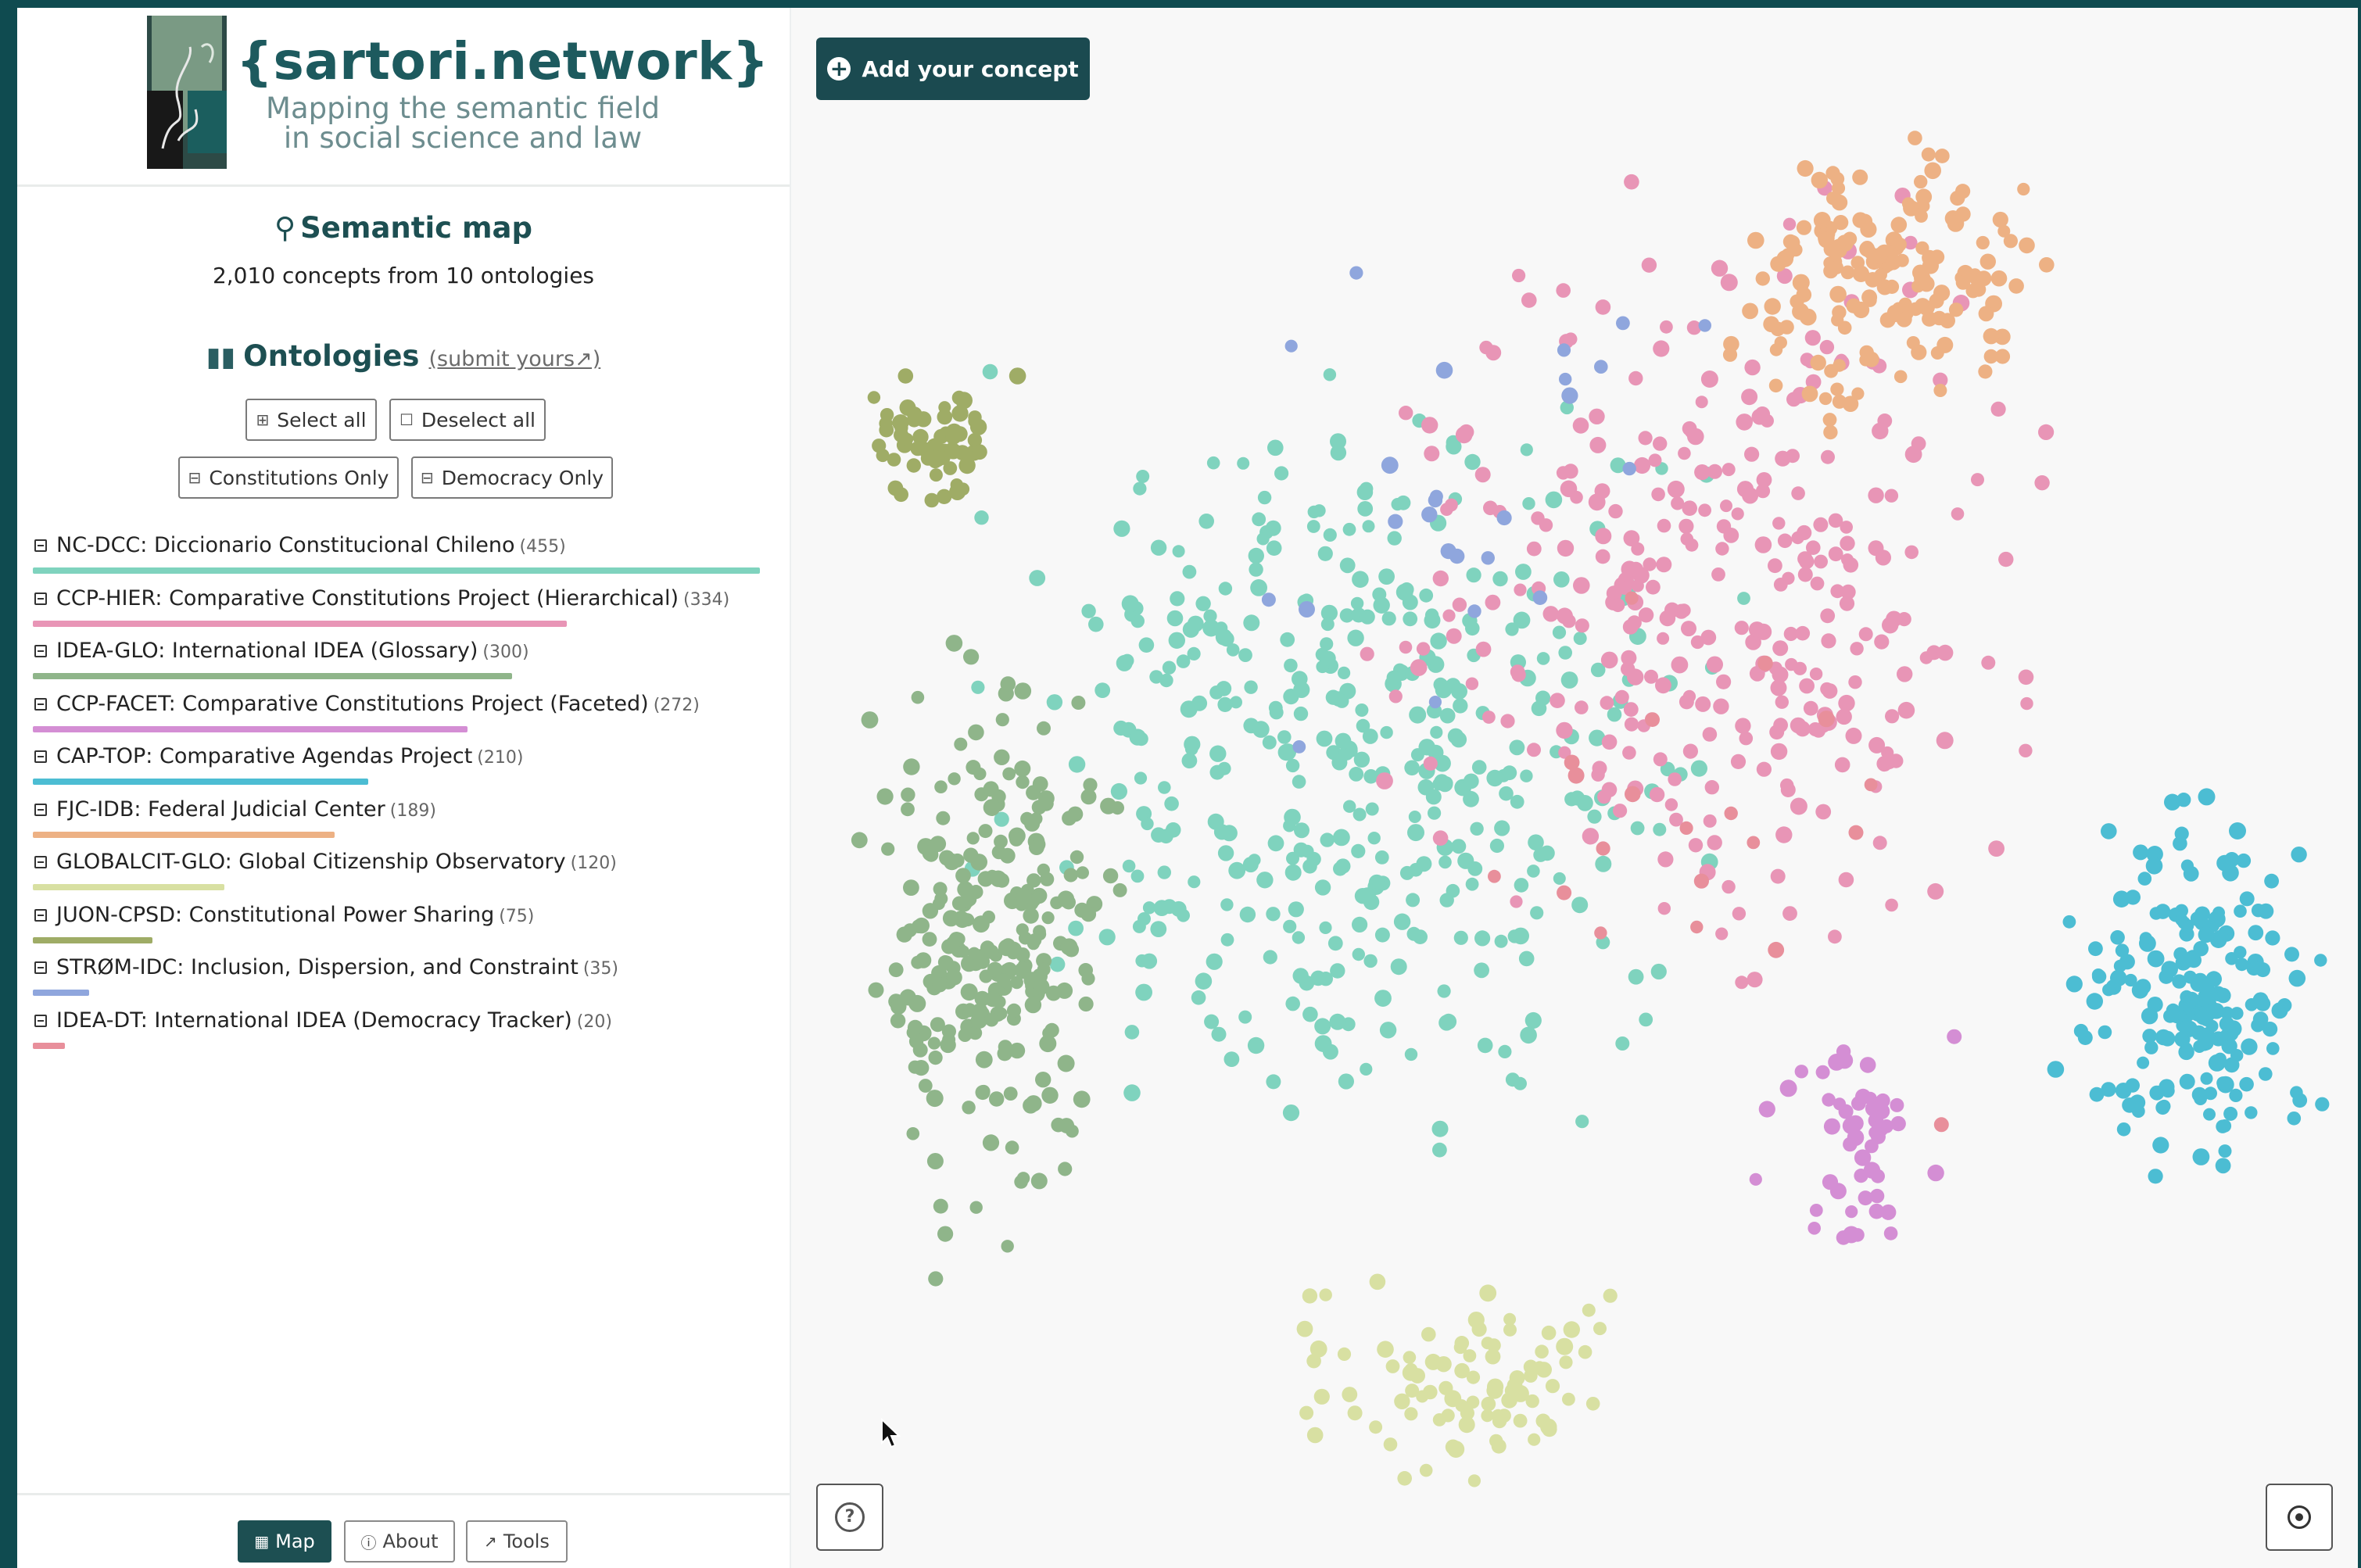 Image resolution: width=2361 pixels, height=1568 pixels. What do you see at coordinates (288, 477) in the screenshot?
I see `constitutions-only-button: ⊟ Constitutions Only` at bounding box center [288, 477].